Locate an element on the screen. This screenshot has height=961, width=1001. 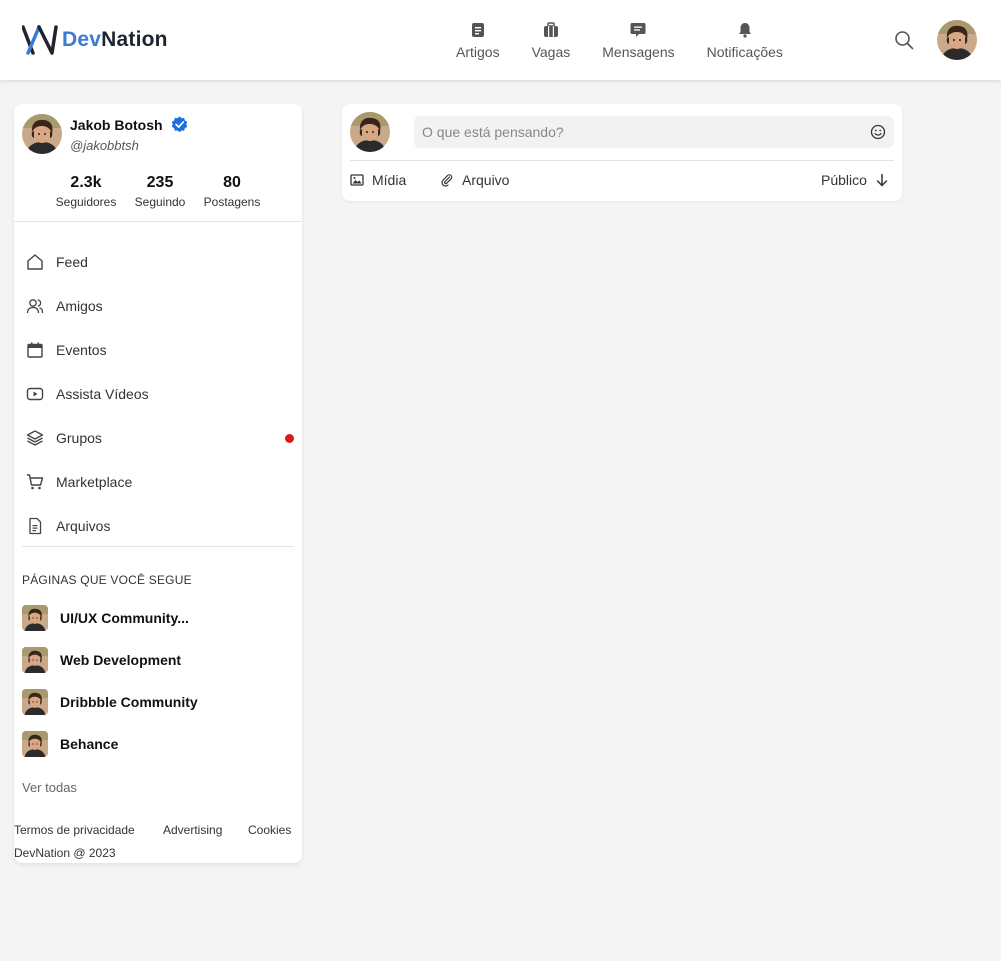
menu-label: Feed is located at coordinates (72, 262).